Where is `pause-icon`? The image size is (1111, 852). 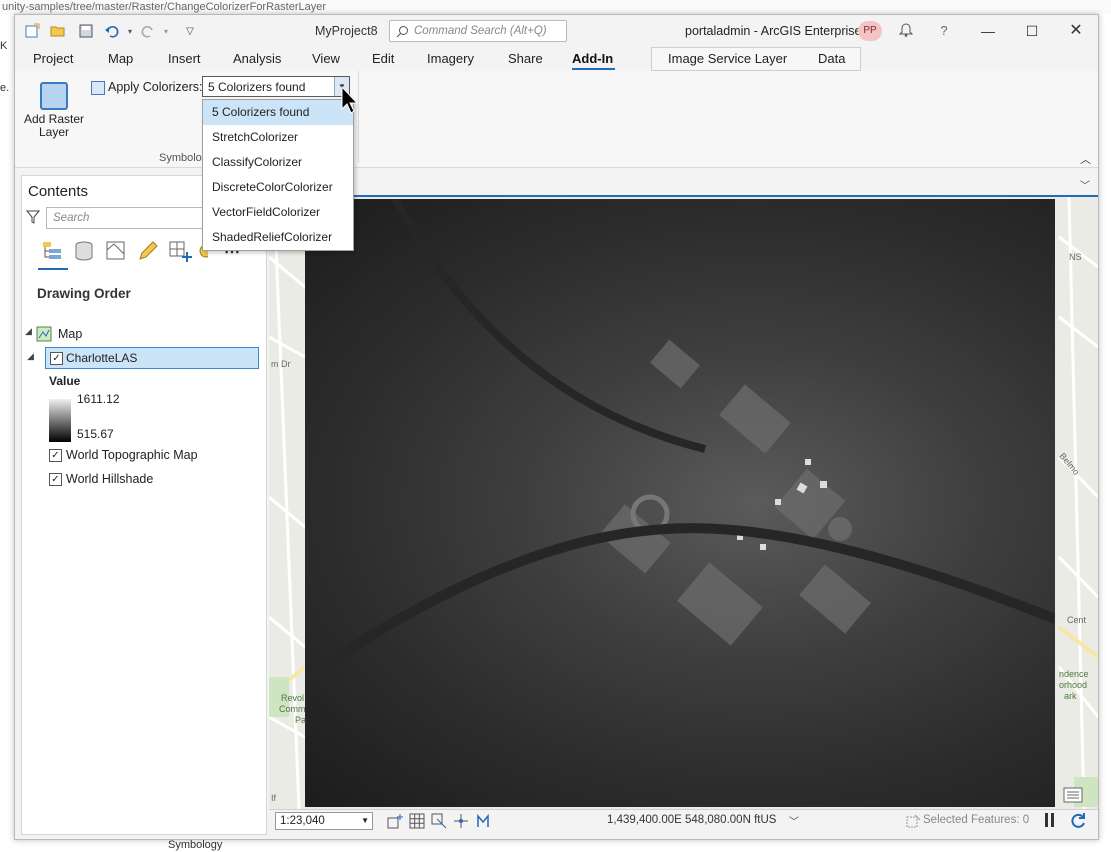 pause-icon is located at coordinates (1046, 820).